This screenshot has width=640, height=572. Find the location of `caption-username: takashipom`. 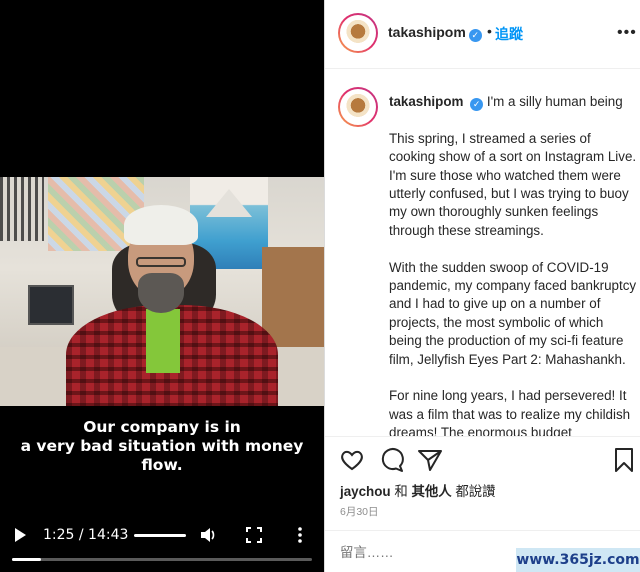

caption-username: takashipom is located at coordinates (426, 101).